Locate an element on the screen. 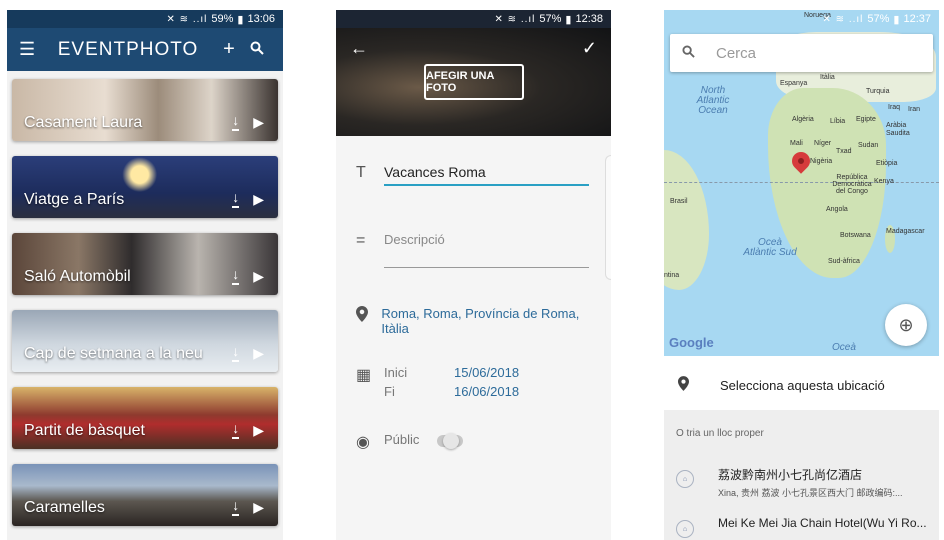  map-label: Algèria is located at coordinates (803, 119).